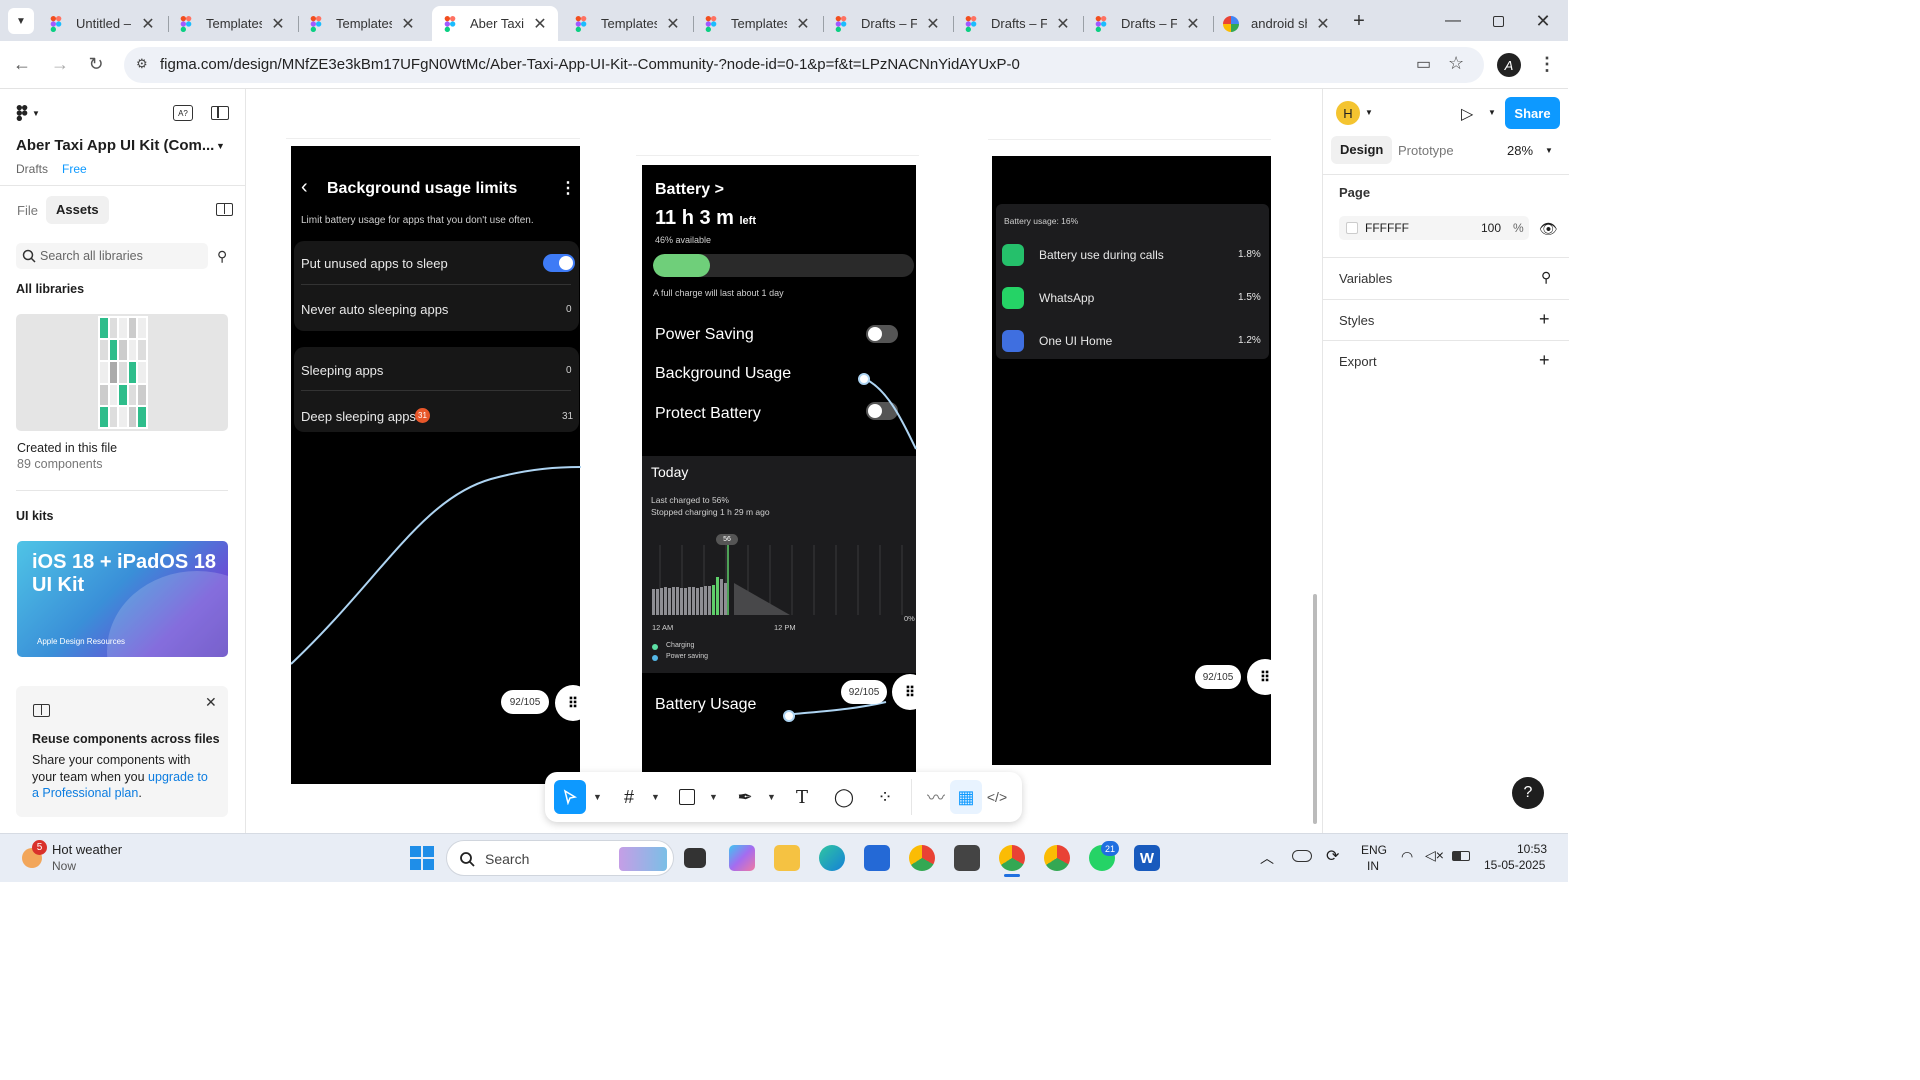 The height and width of the screenshot is (1080, 1920). Describe the element at coordinates (997, 797) in the screenshot. I see `dev-mode-button: </>` at that location.